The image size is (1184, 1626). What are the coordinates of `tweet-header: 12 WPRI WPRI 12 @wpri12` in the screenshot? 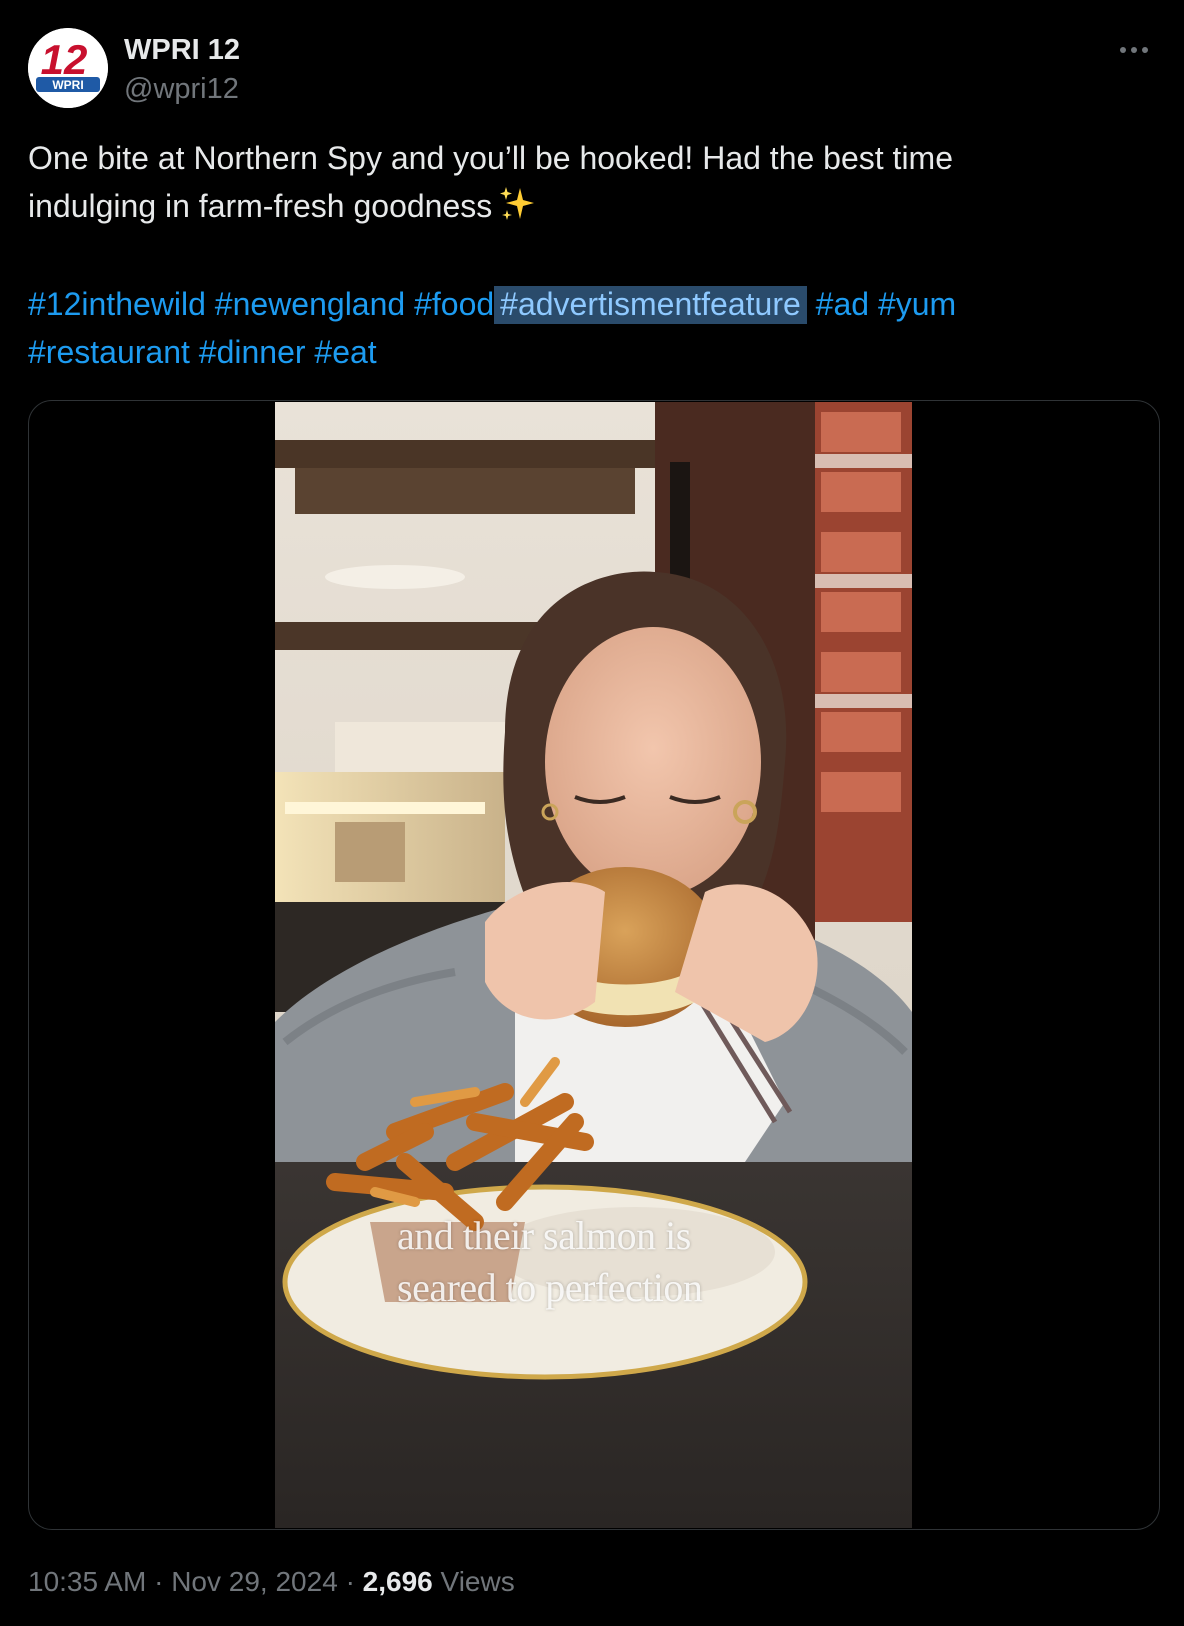 It's located at (592, 70).